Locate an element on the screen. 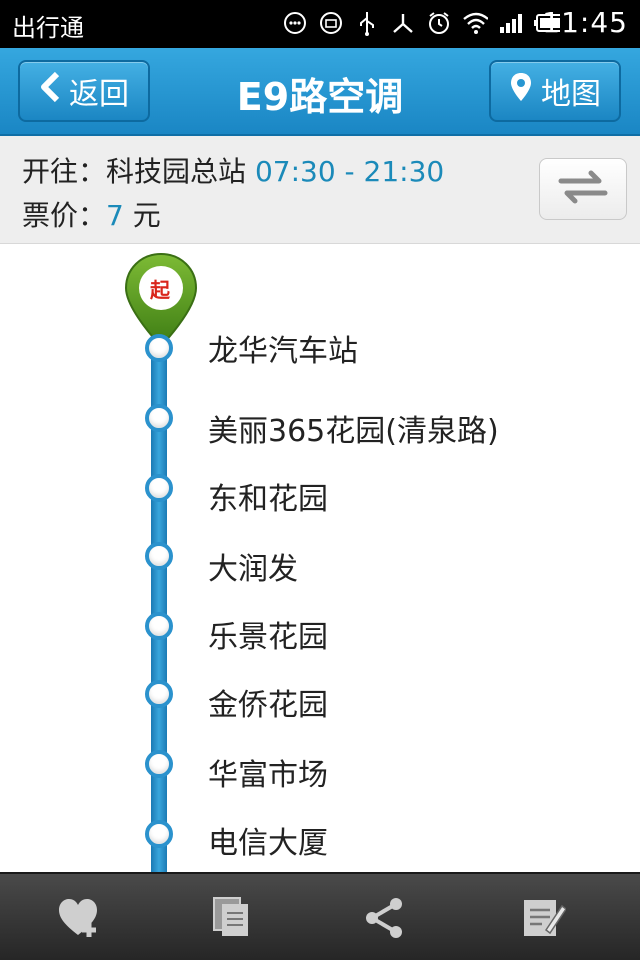  dots-icon is located at coordinates (295, 23).